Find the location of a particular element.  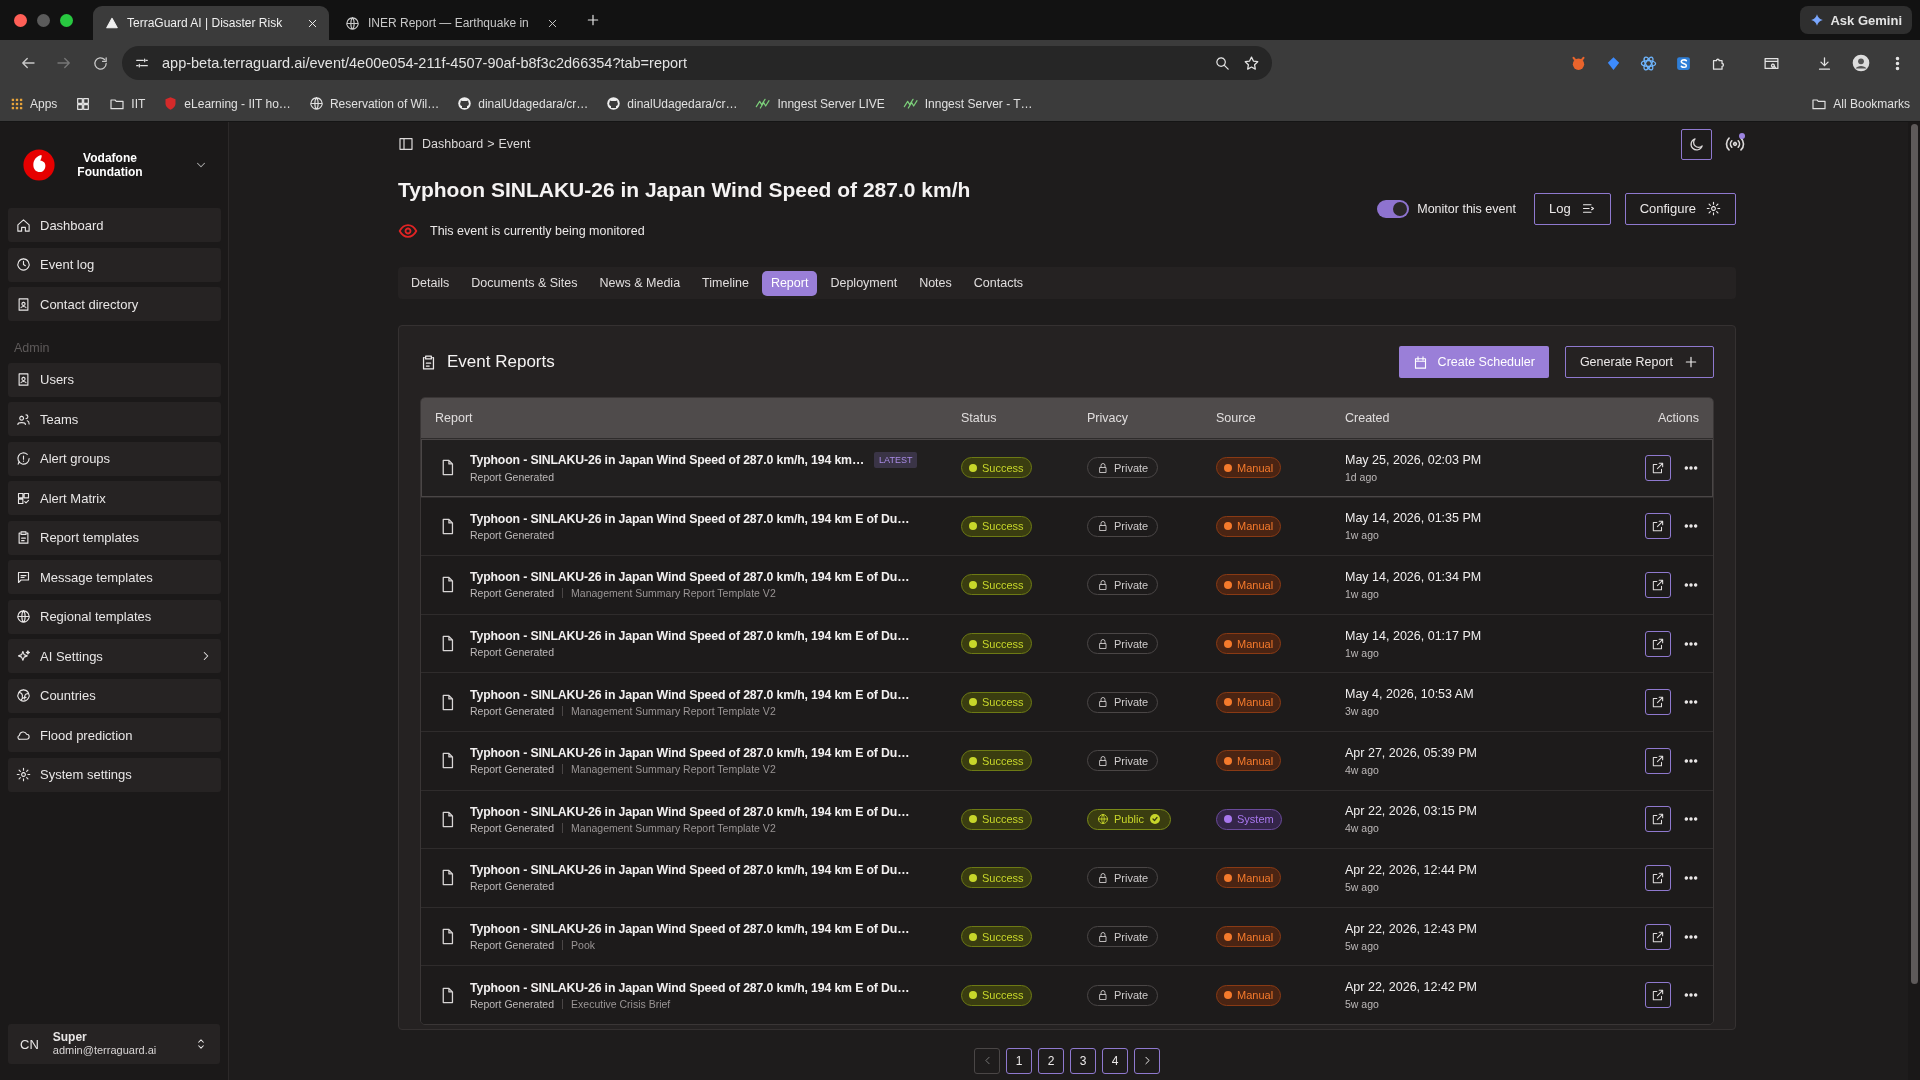

relative-time: 4w ago is located at coordinates (1362, 828).